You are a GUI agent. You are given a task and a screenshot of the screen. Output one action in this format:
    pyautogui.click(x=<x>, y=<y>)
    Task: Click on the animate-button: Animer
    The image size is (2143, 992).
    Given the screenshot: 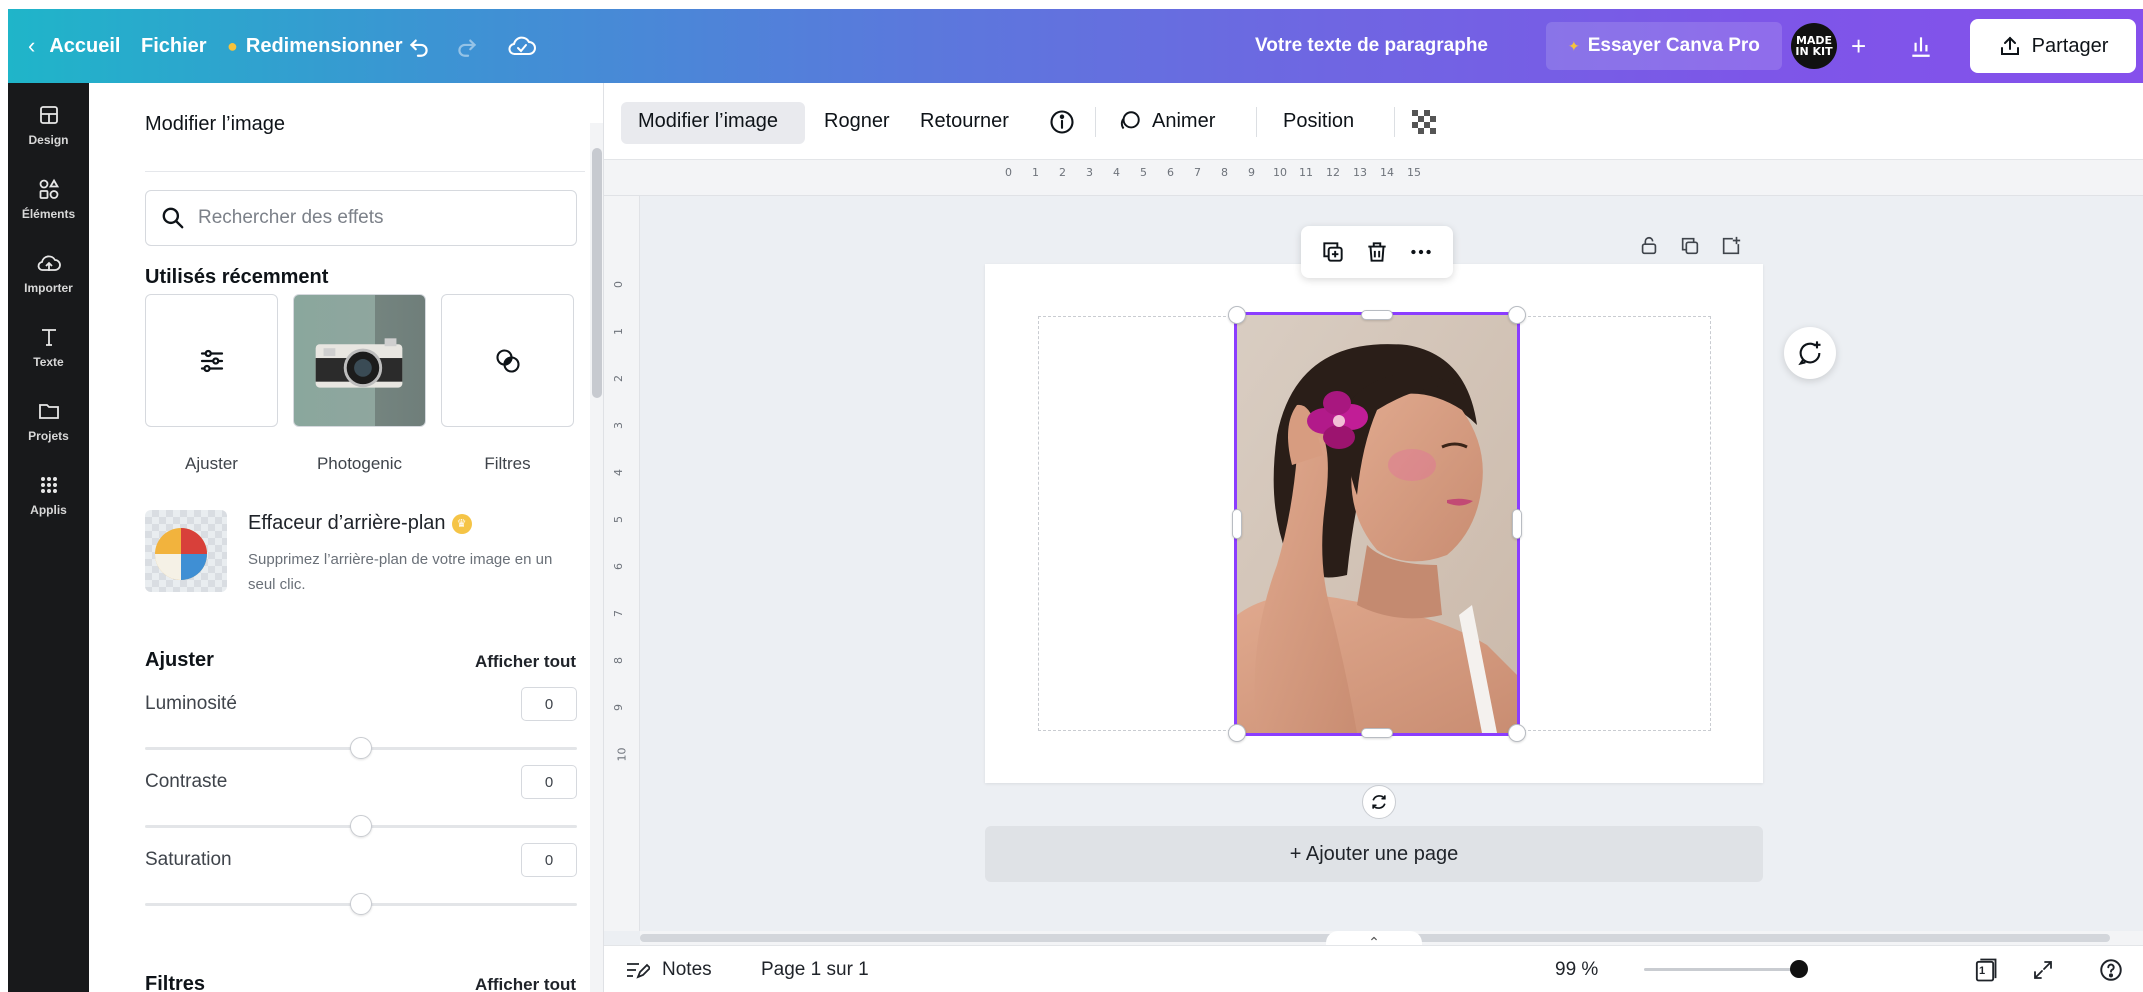 What is the action you would take?
    pyautogui.click(x=1165, y=121)
    